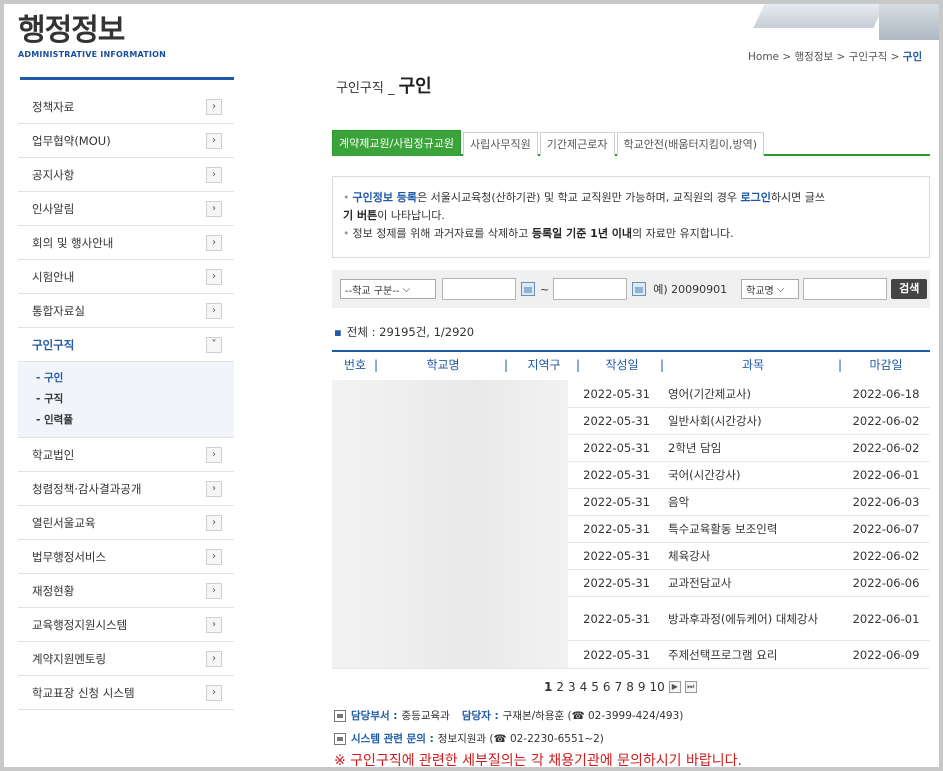 This screenshot has height=771, width=943. Describe the element at coordinates (755, 197) in the screenshot. I see `login-link: 로그인` at that location.